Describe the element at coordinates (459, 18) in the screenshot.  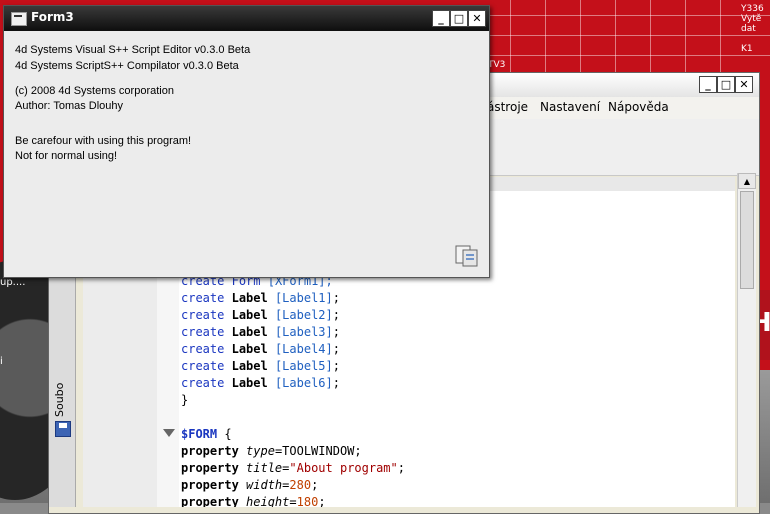
I see `form3-maximize-button: □` at that location.